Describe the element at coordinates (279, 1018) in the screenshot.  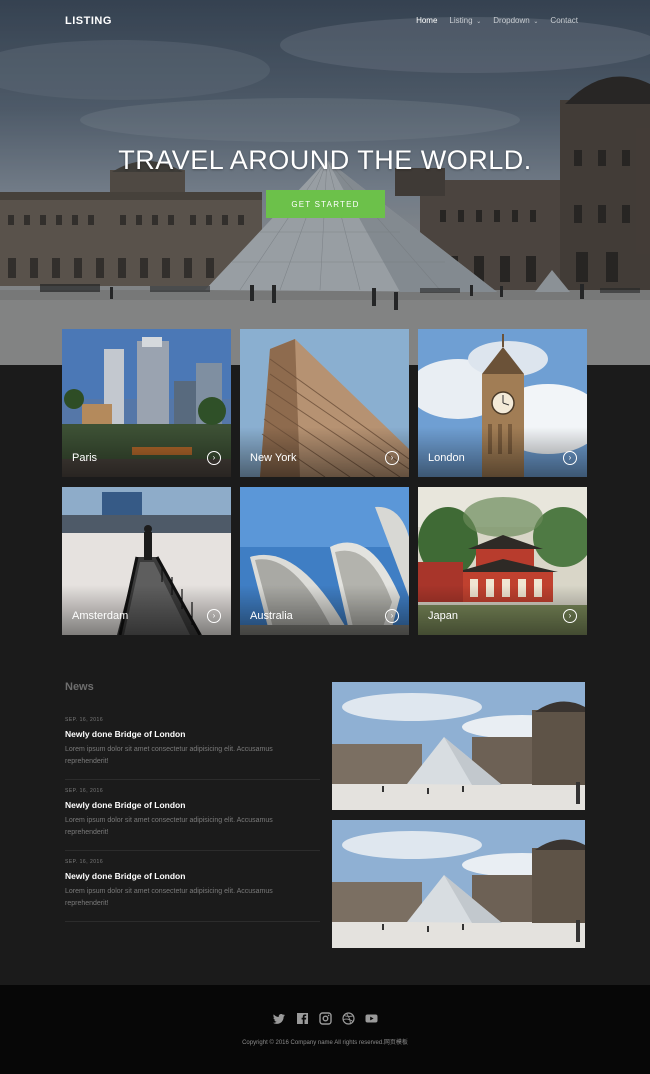
I see `twitter-icon` at that location.